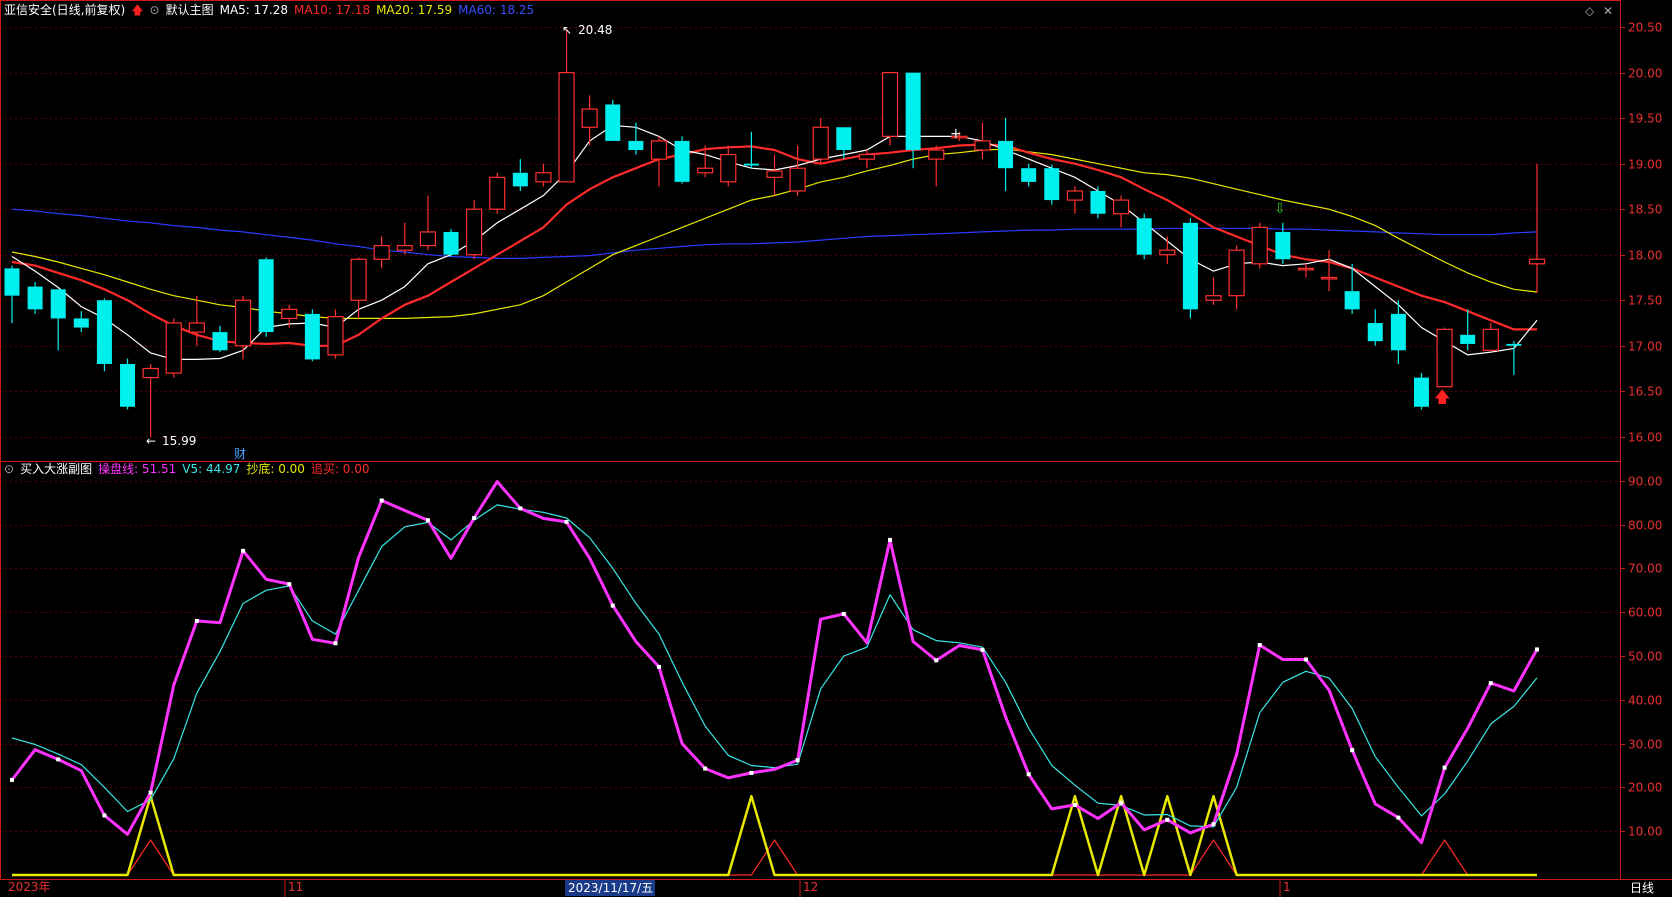 The width and height of the screenshot is (1672, 897). Describe the element at coordinates (1608, 11) in the screenshot. I see `close-panel-icon: ✕` at that location.